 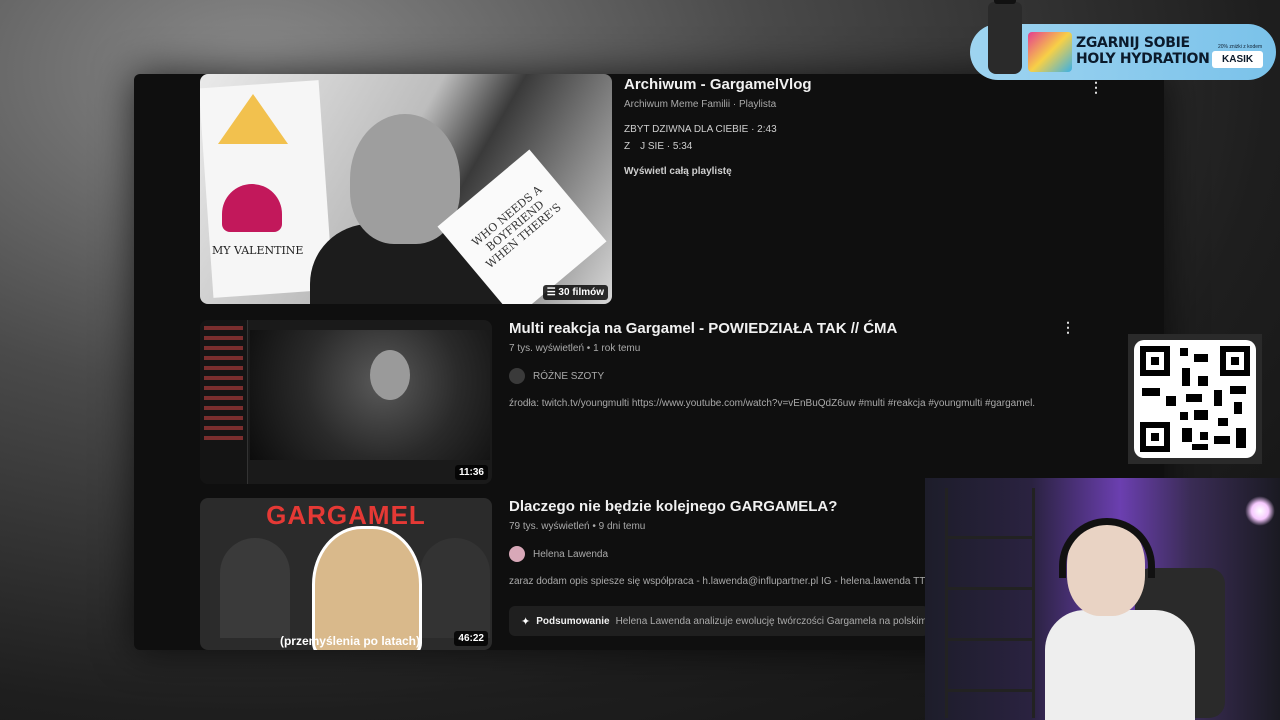 I want to click on promo-code: KASIK, so click(x=1238, y=59).